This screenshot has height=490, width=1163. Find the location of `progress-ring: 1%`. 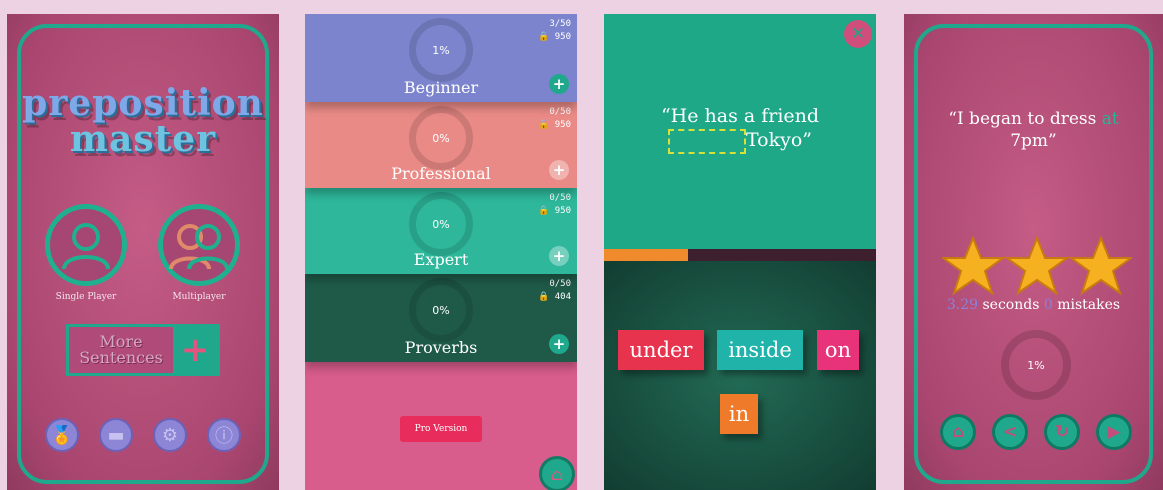

progress-ring: 1% is located at coordinates (1036, 365).